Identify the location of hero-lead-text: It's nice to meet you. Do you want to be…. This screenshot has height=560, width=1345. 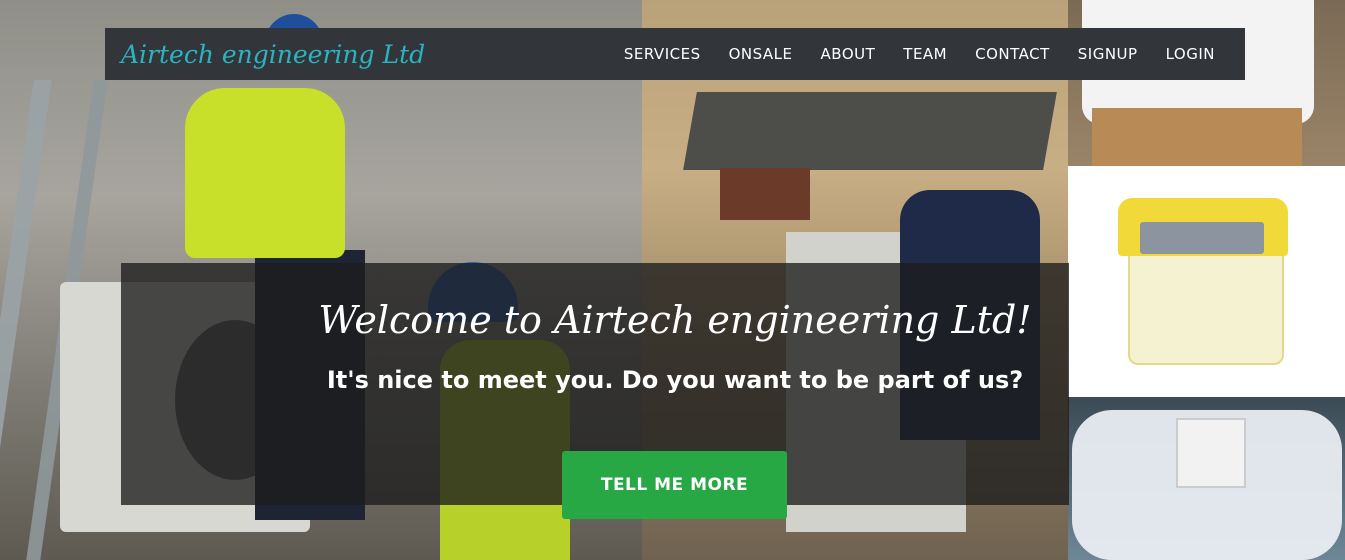
(675, 380).